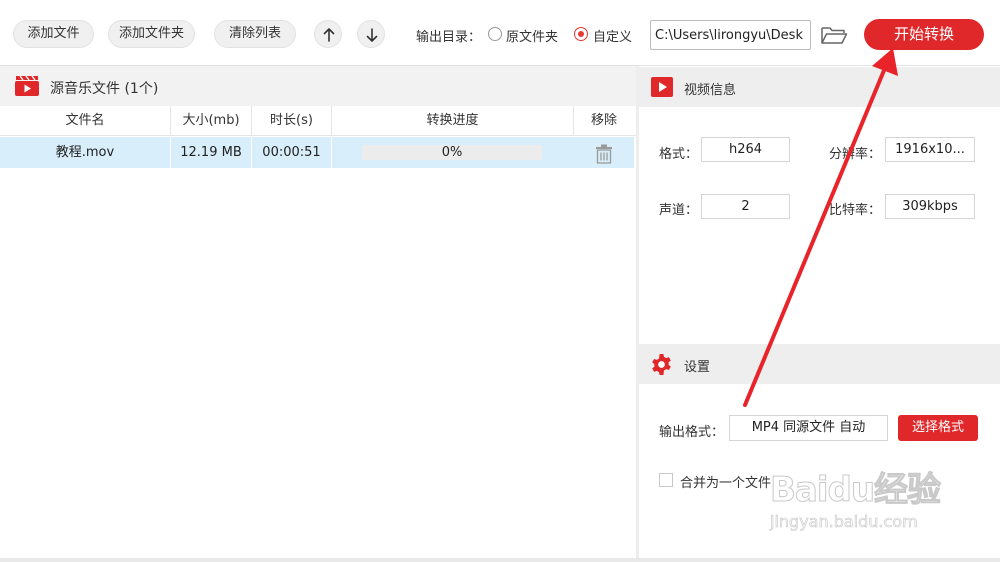 Image resolution: width=1000 pixels, height=562 pixels. I want to click on format-label: 格式：, so click(679, 154).